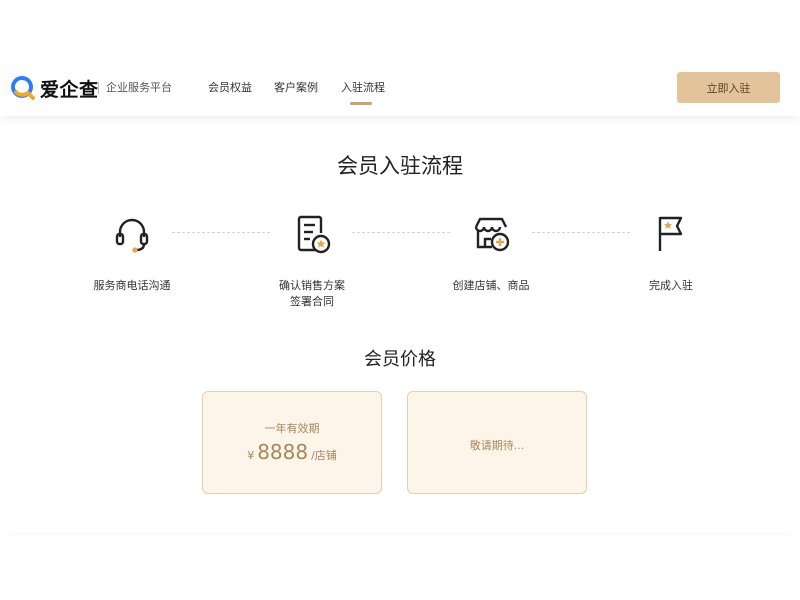 This screenshot has width=800, height=600. Describe the element at coordinates (670, 233) in the screenshot. I see `flag-icon` at that location.